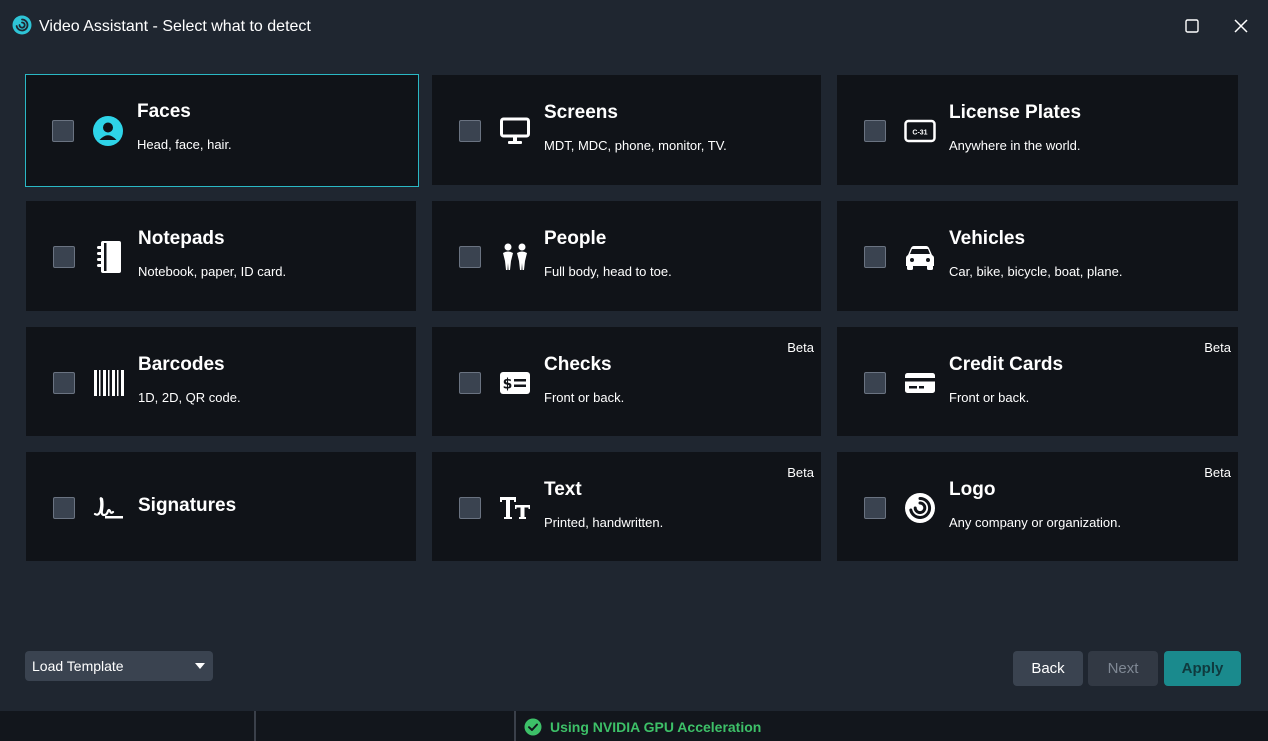 The height and width of the screenshot is (741, 1268). What do you see at coordinates (64, 383) in the screenshot?
I see `barcodes-checkbox` at bounding box center [64, 383].